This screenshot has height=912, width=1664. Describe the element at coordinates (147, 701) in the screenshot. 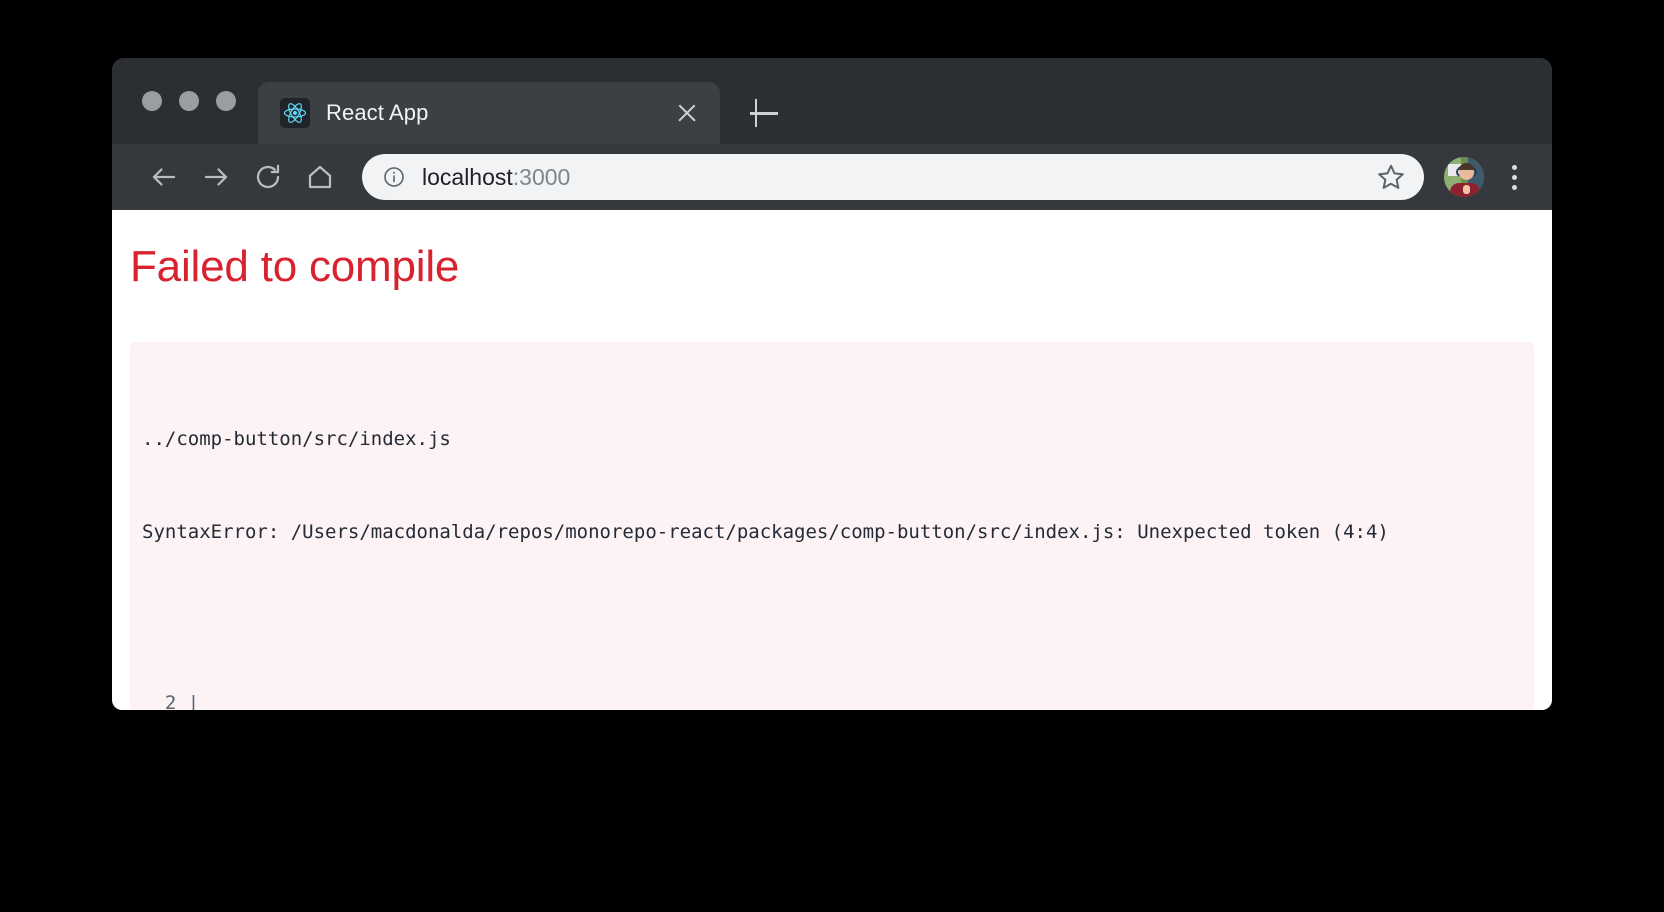

I see `code-line-marker` at that location.